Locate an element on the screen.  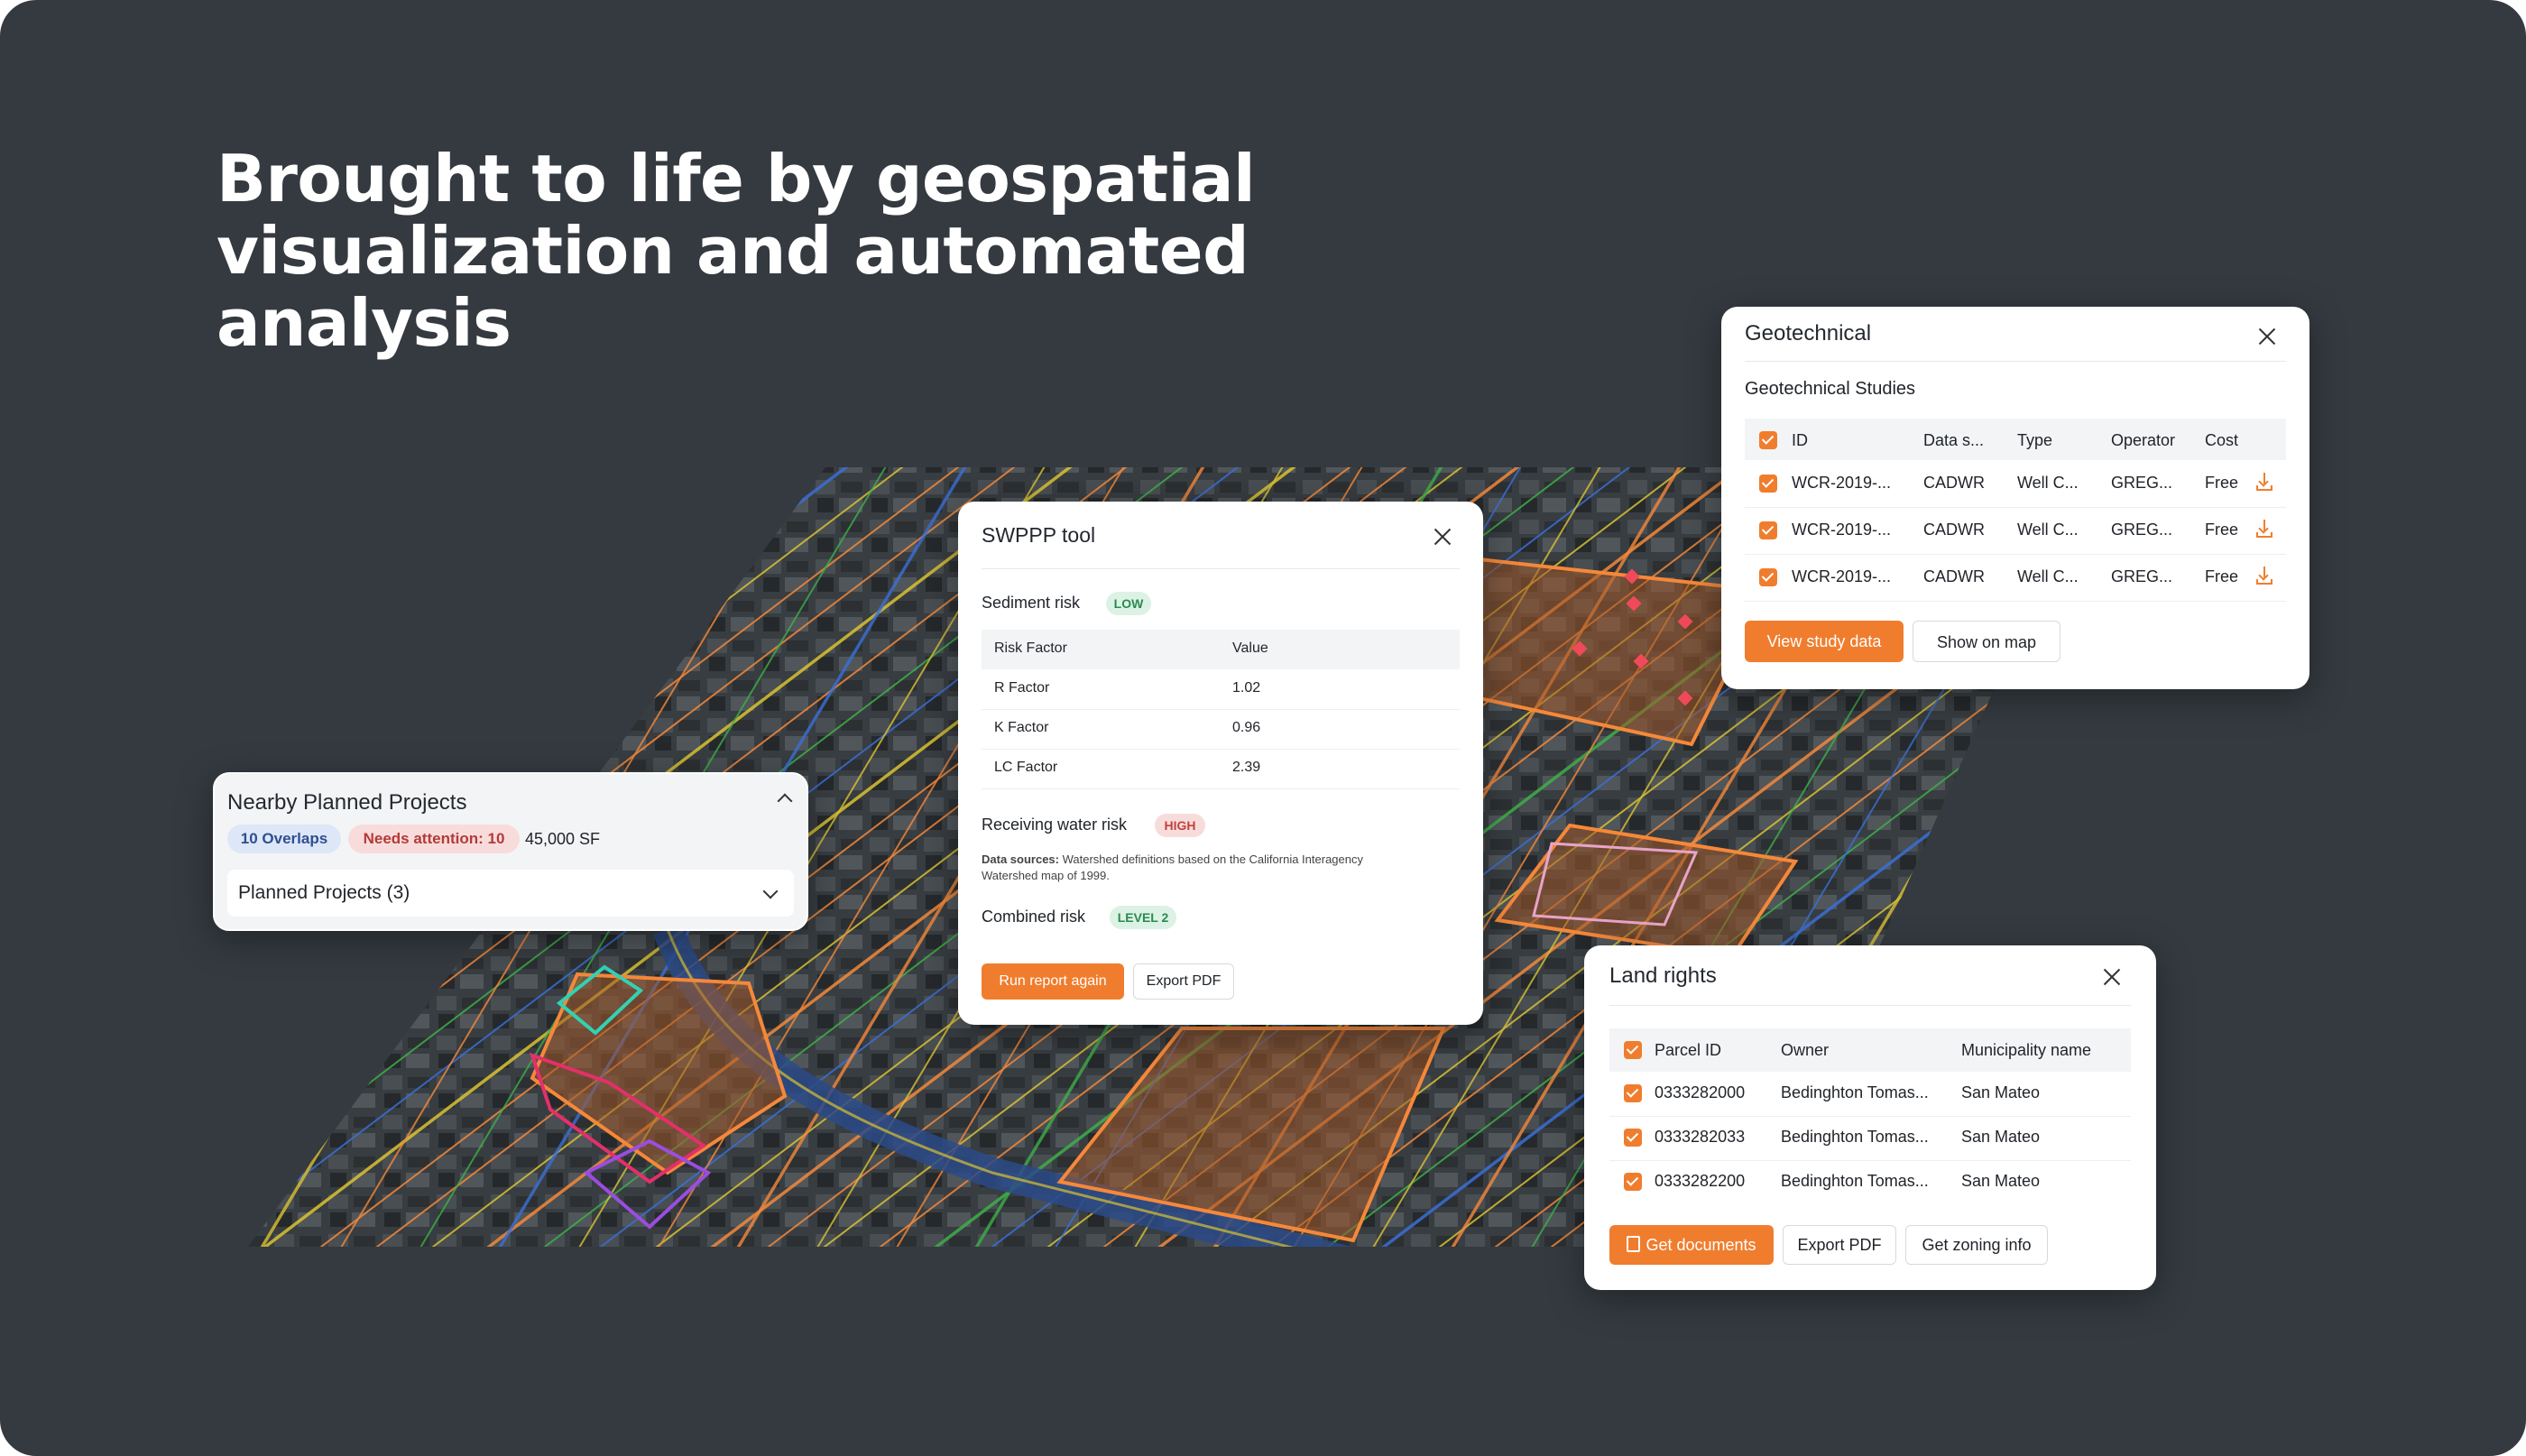
table-row: 0333282200 Bedinghton Tomas... San Mateo is located at coordinates (1870, 1182).